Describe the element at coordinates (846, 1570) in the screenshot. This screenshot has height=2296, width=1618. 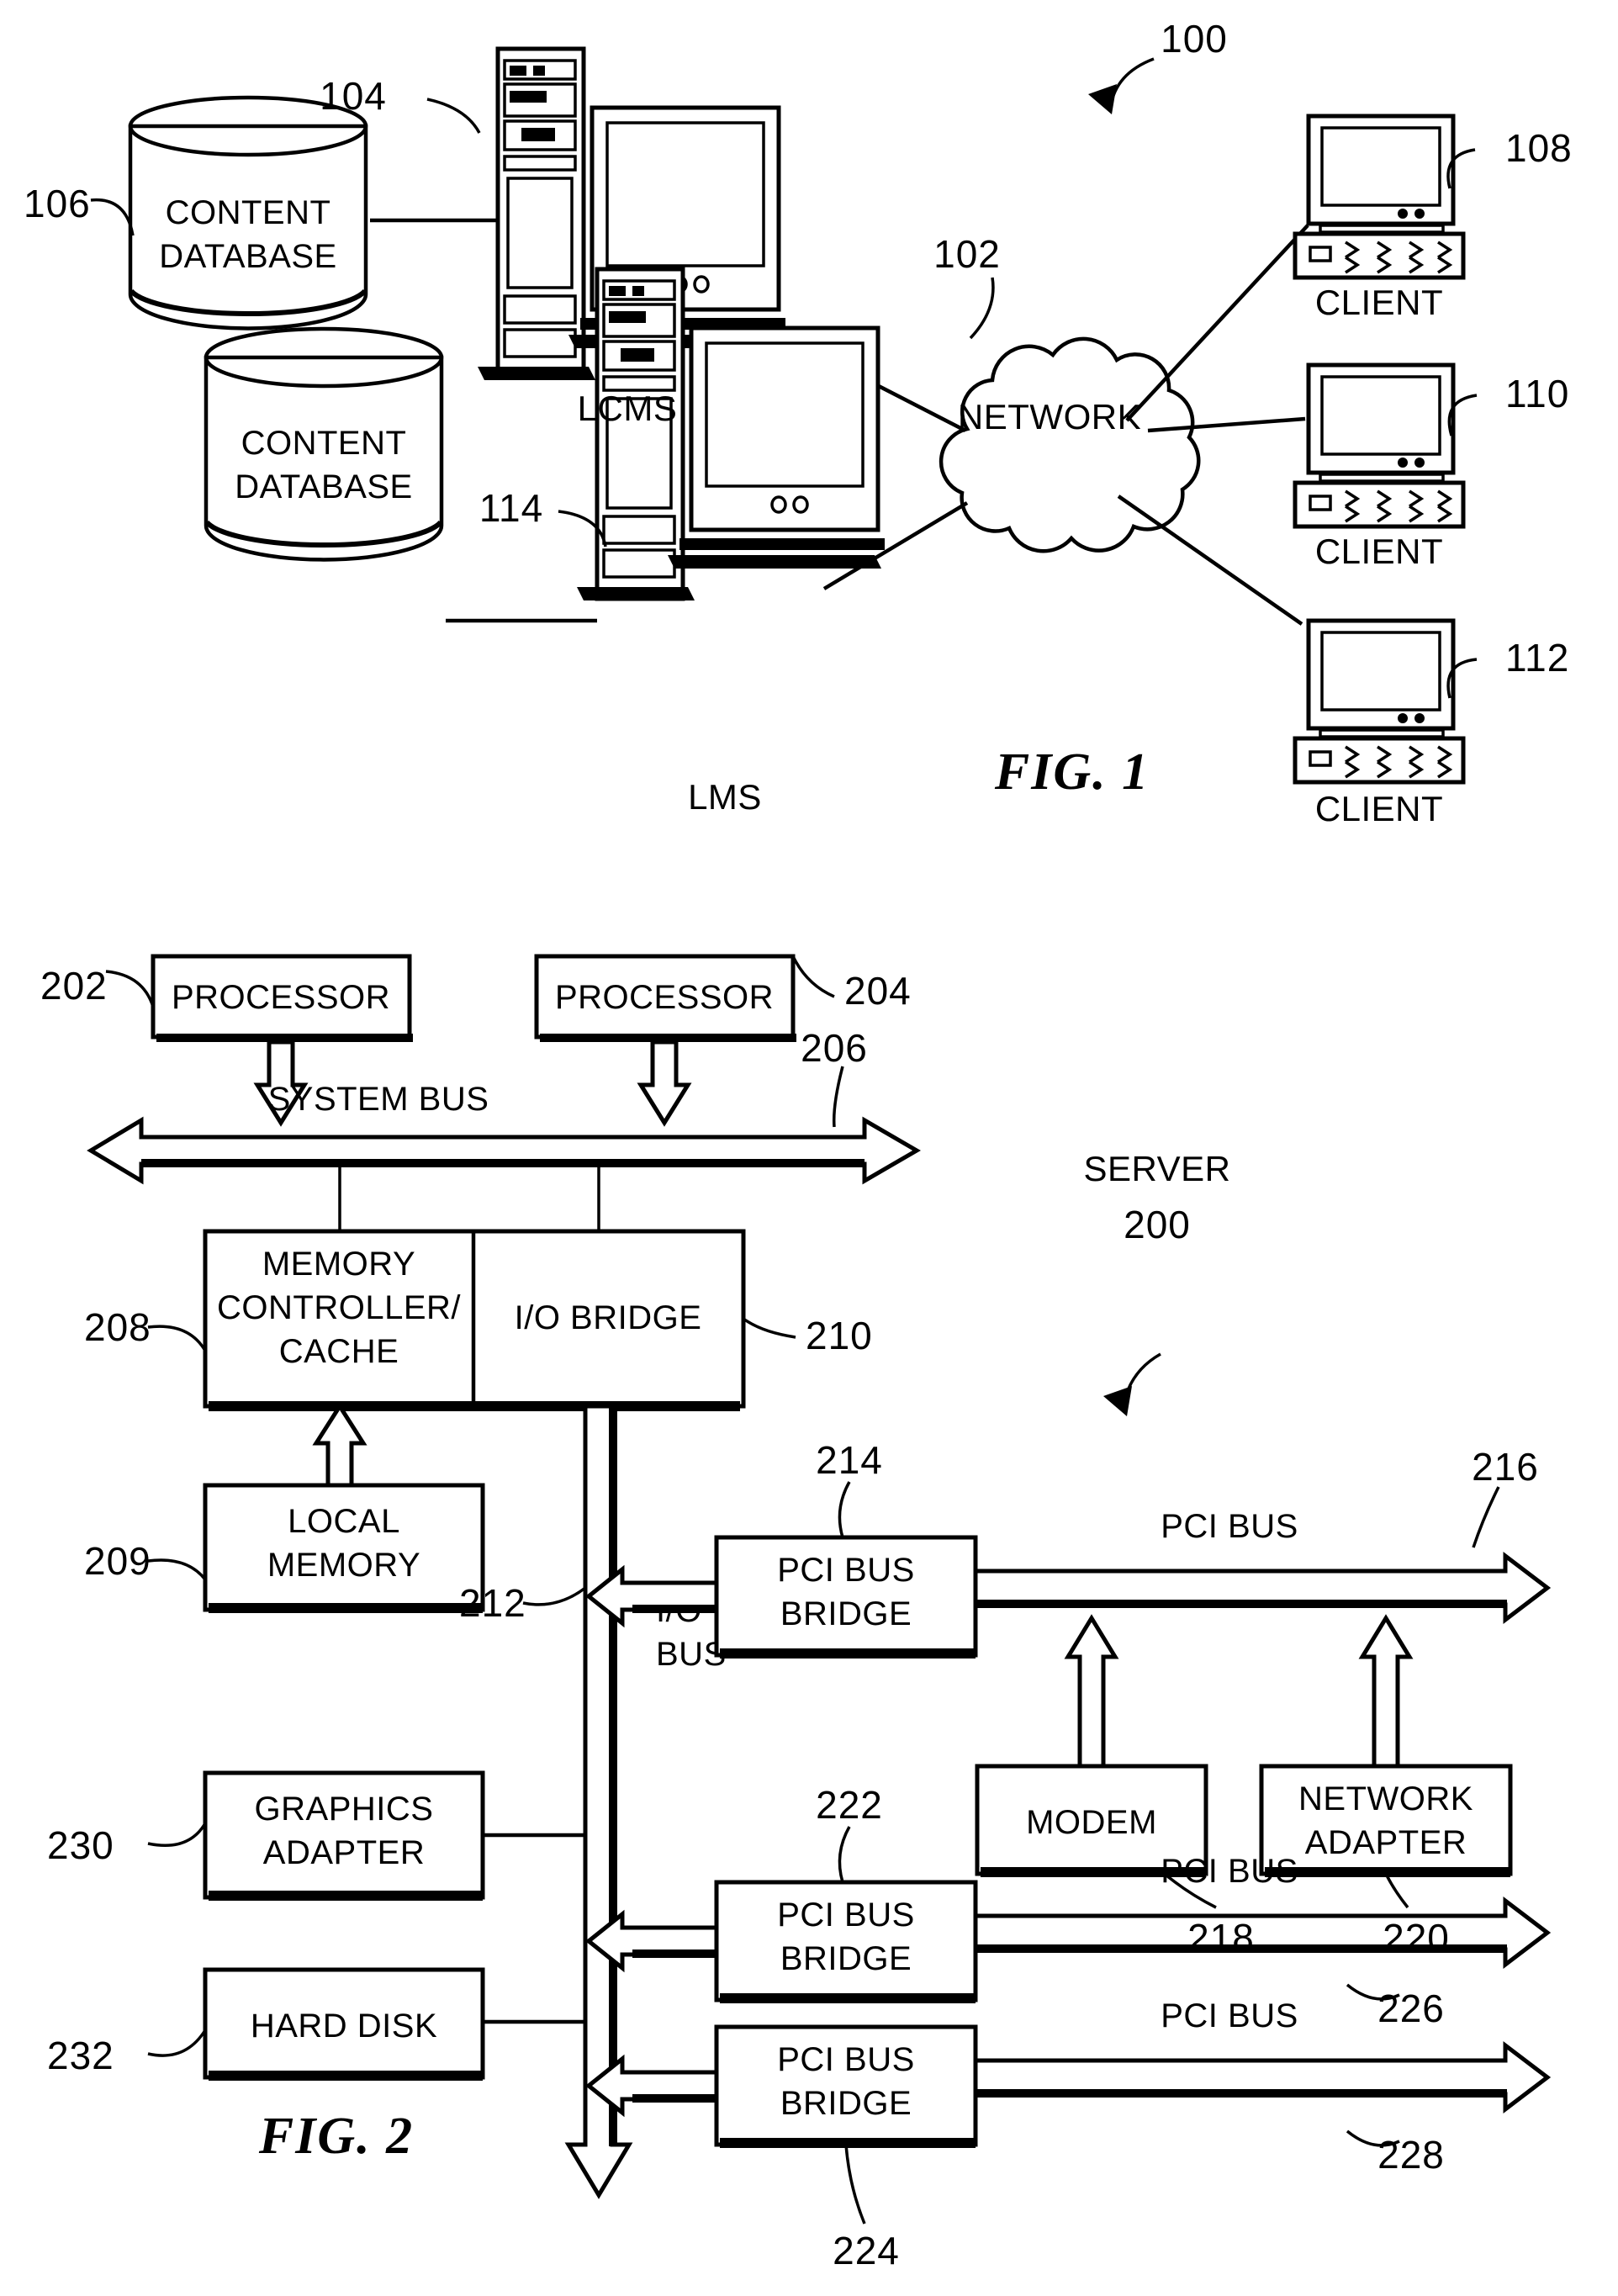
I see `pci-bridge-214-line1: PCI BUS` at that location.